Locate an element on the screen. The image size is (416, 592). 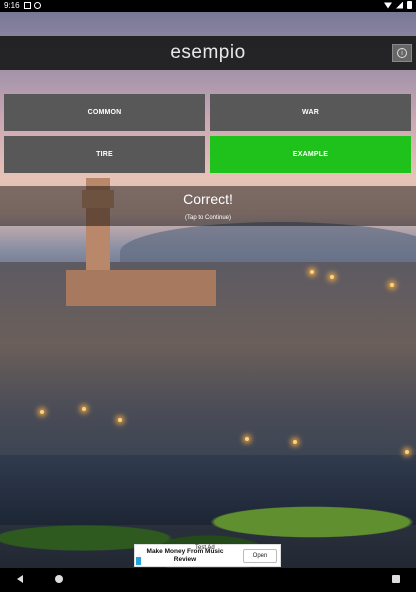
answer-button: WAR is located at coordinates (310, 112).